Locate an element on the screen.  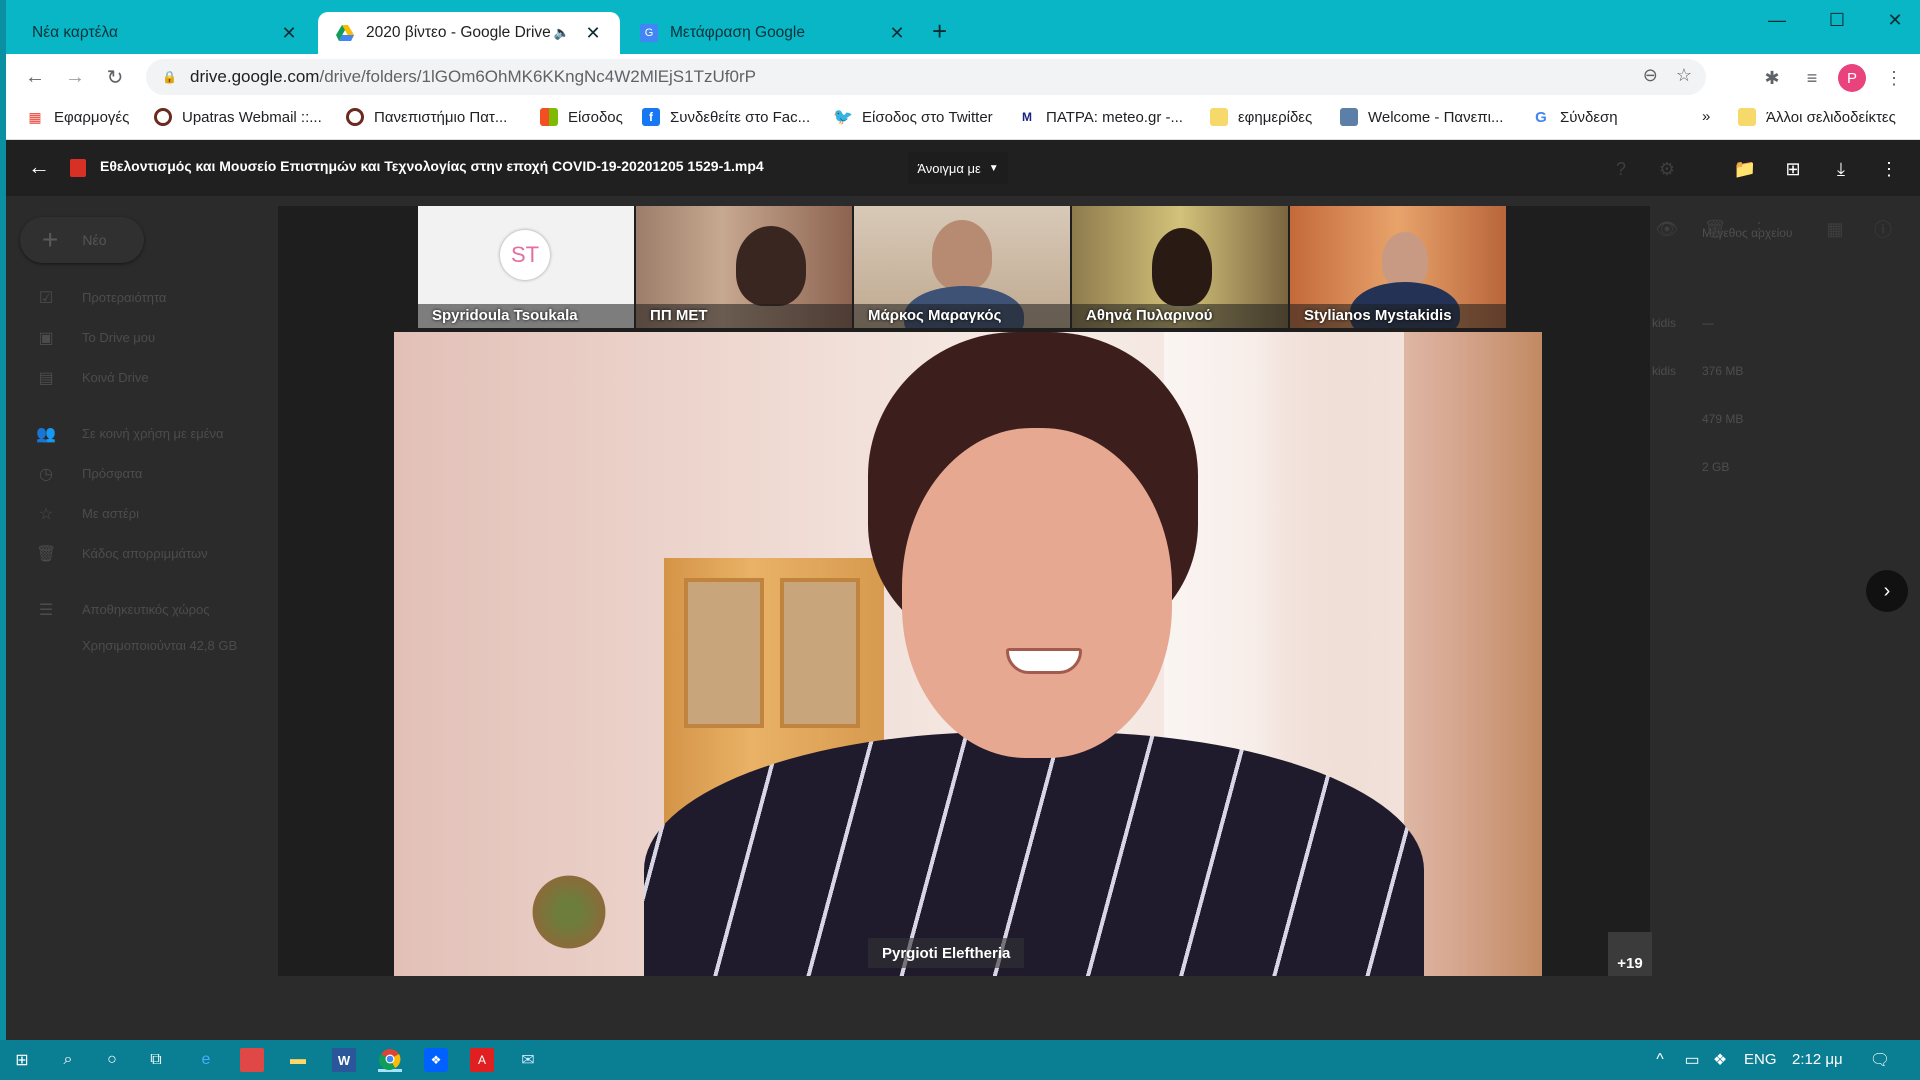
new-tab-button: + is located at coordinates (939, 31).